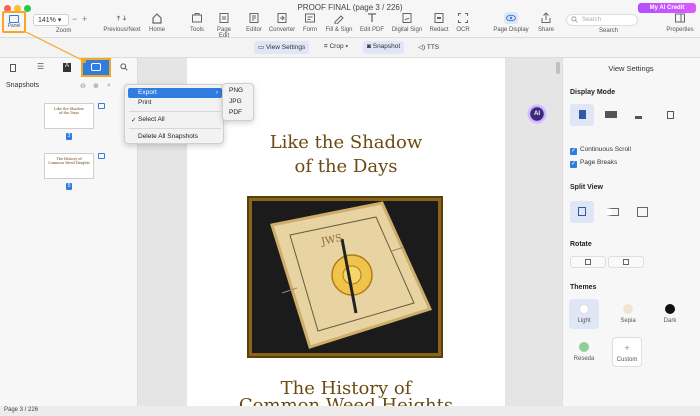 The width and height of the screenshot is (700, 416). I want to click on continuous-scroll-label: Continuous Scroll, so click(605, 149).